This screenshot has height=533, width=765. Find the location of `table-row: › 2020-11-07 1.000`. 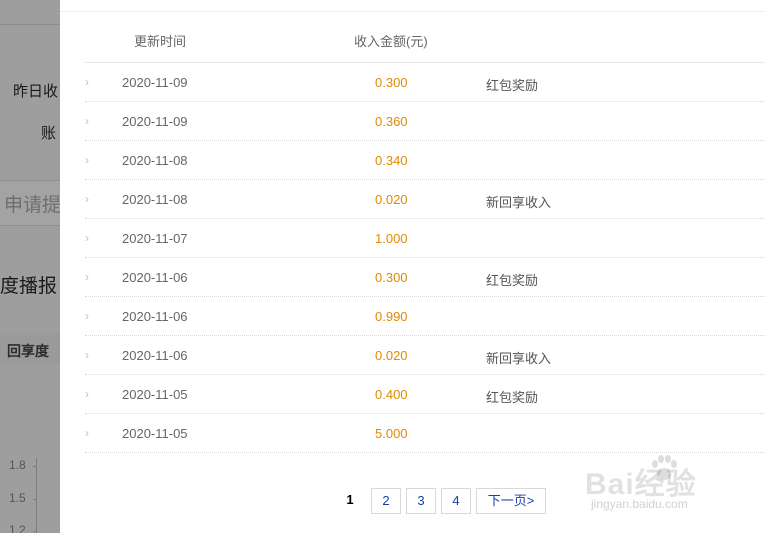

table-row: › 2020-11-07 1.000 is located at coordinates (425, 238).